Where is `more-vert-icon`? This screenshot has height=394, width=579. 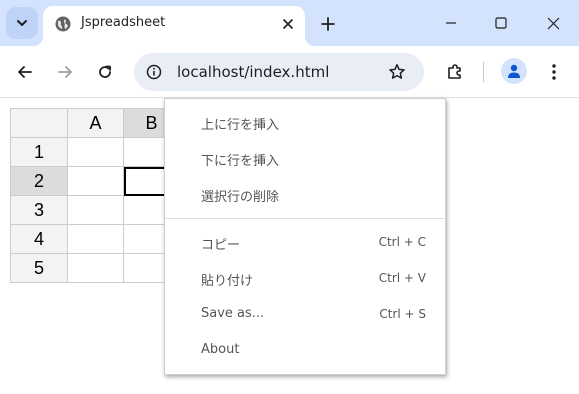 more-vert-icon is located at coordinates (554, 72).